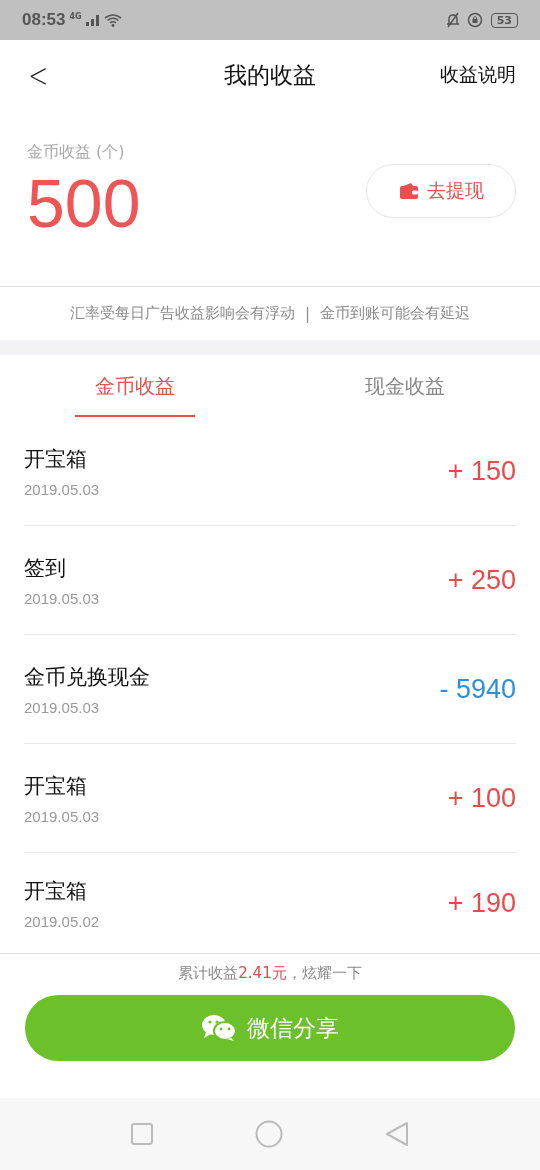 The height and width of the screenshot is (1170, 540). What do you see at coordinates (481, 798) in the screenshot?
I see `record-amount: + 100` at bounding box center [481, 798].